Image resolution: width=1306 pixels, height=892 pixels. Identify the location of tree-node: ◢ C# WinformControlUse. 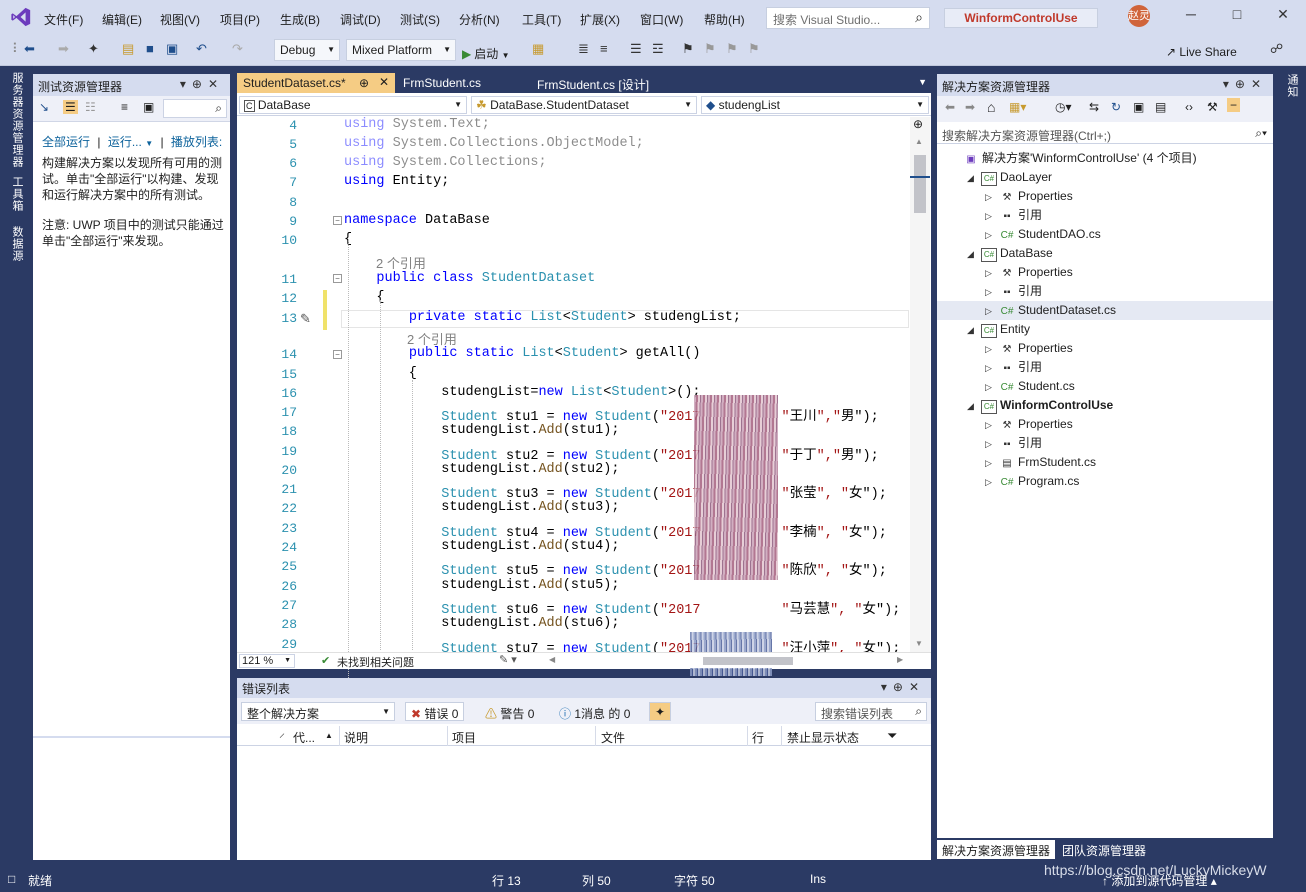
(1105, 405).